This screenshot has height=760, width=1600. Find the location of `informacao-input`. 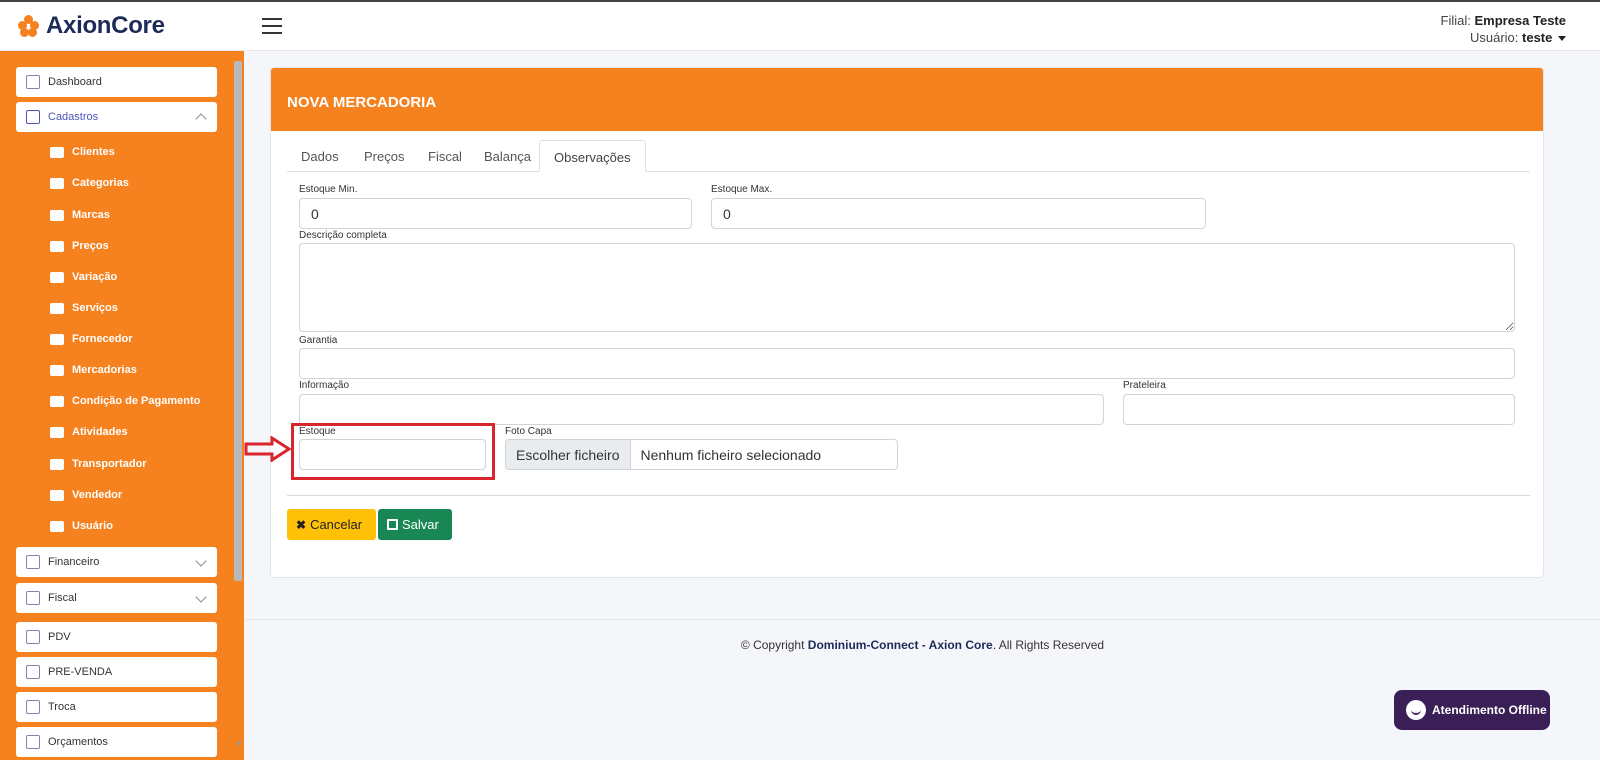

informacao-input is located at coordinates (701, 409).